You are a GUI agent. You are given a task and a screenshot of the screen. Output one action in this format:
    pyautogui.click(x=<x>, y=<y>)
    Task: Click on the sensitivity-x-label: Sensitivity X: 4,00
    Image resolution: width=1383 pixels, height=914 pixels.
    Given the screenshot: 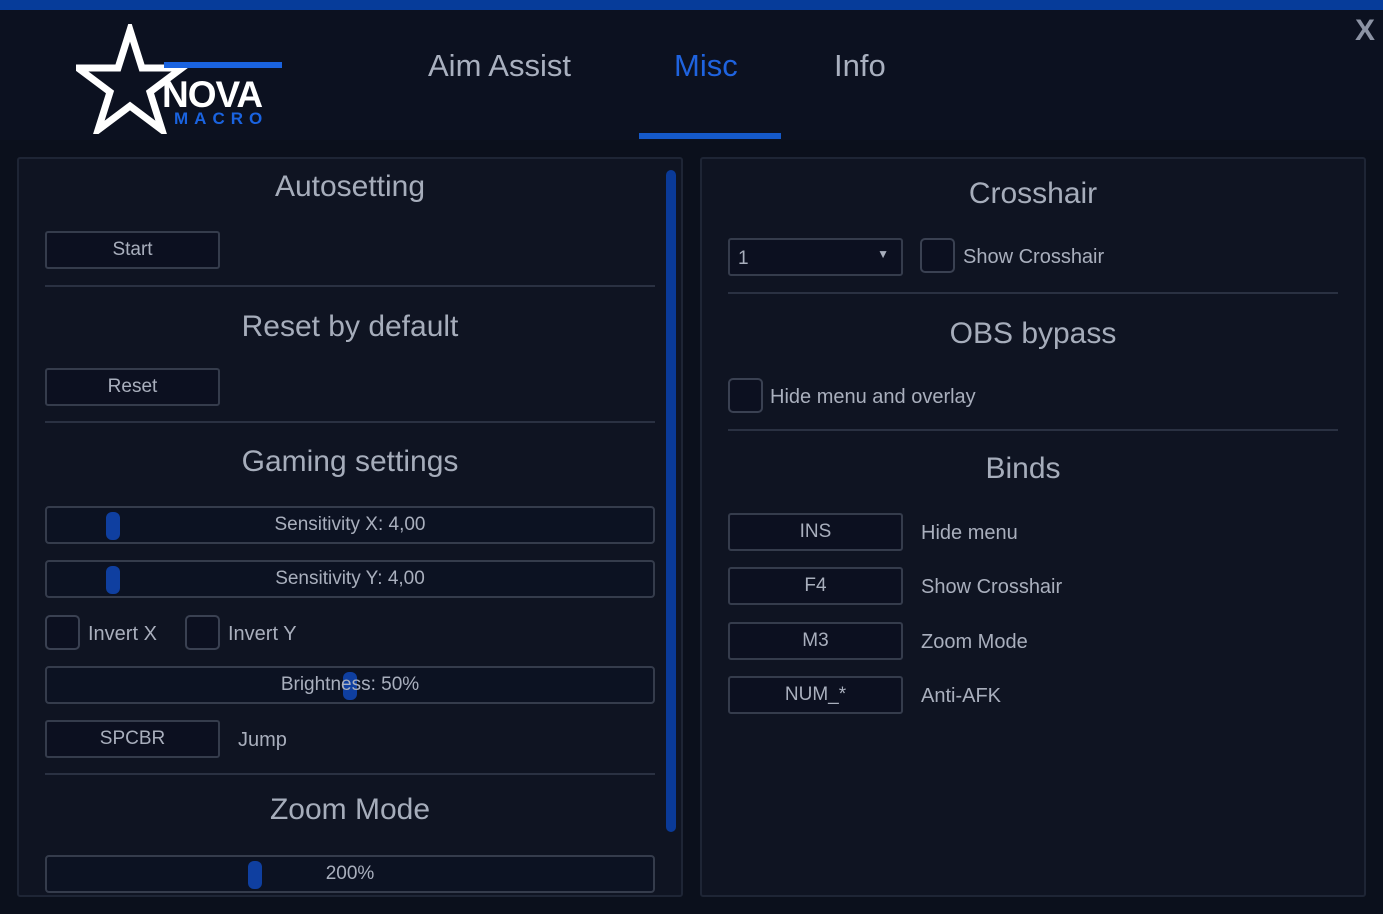 What is the action you would take?
    pyautogui.click(x=350, y=524)
    